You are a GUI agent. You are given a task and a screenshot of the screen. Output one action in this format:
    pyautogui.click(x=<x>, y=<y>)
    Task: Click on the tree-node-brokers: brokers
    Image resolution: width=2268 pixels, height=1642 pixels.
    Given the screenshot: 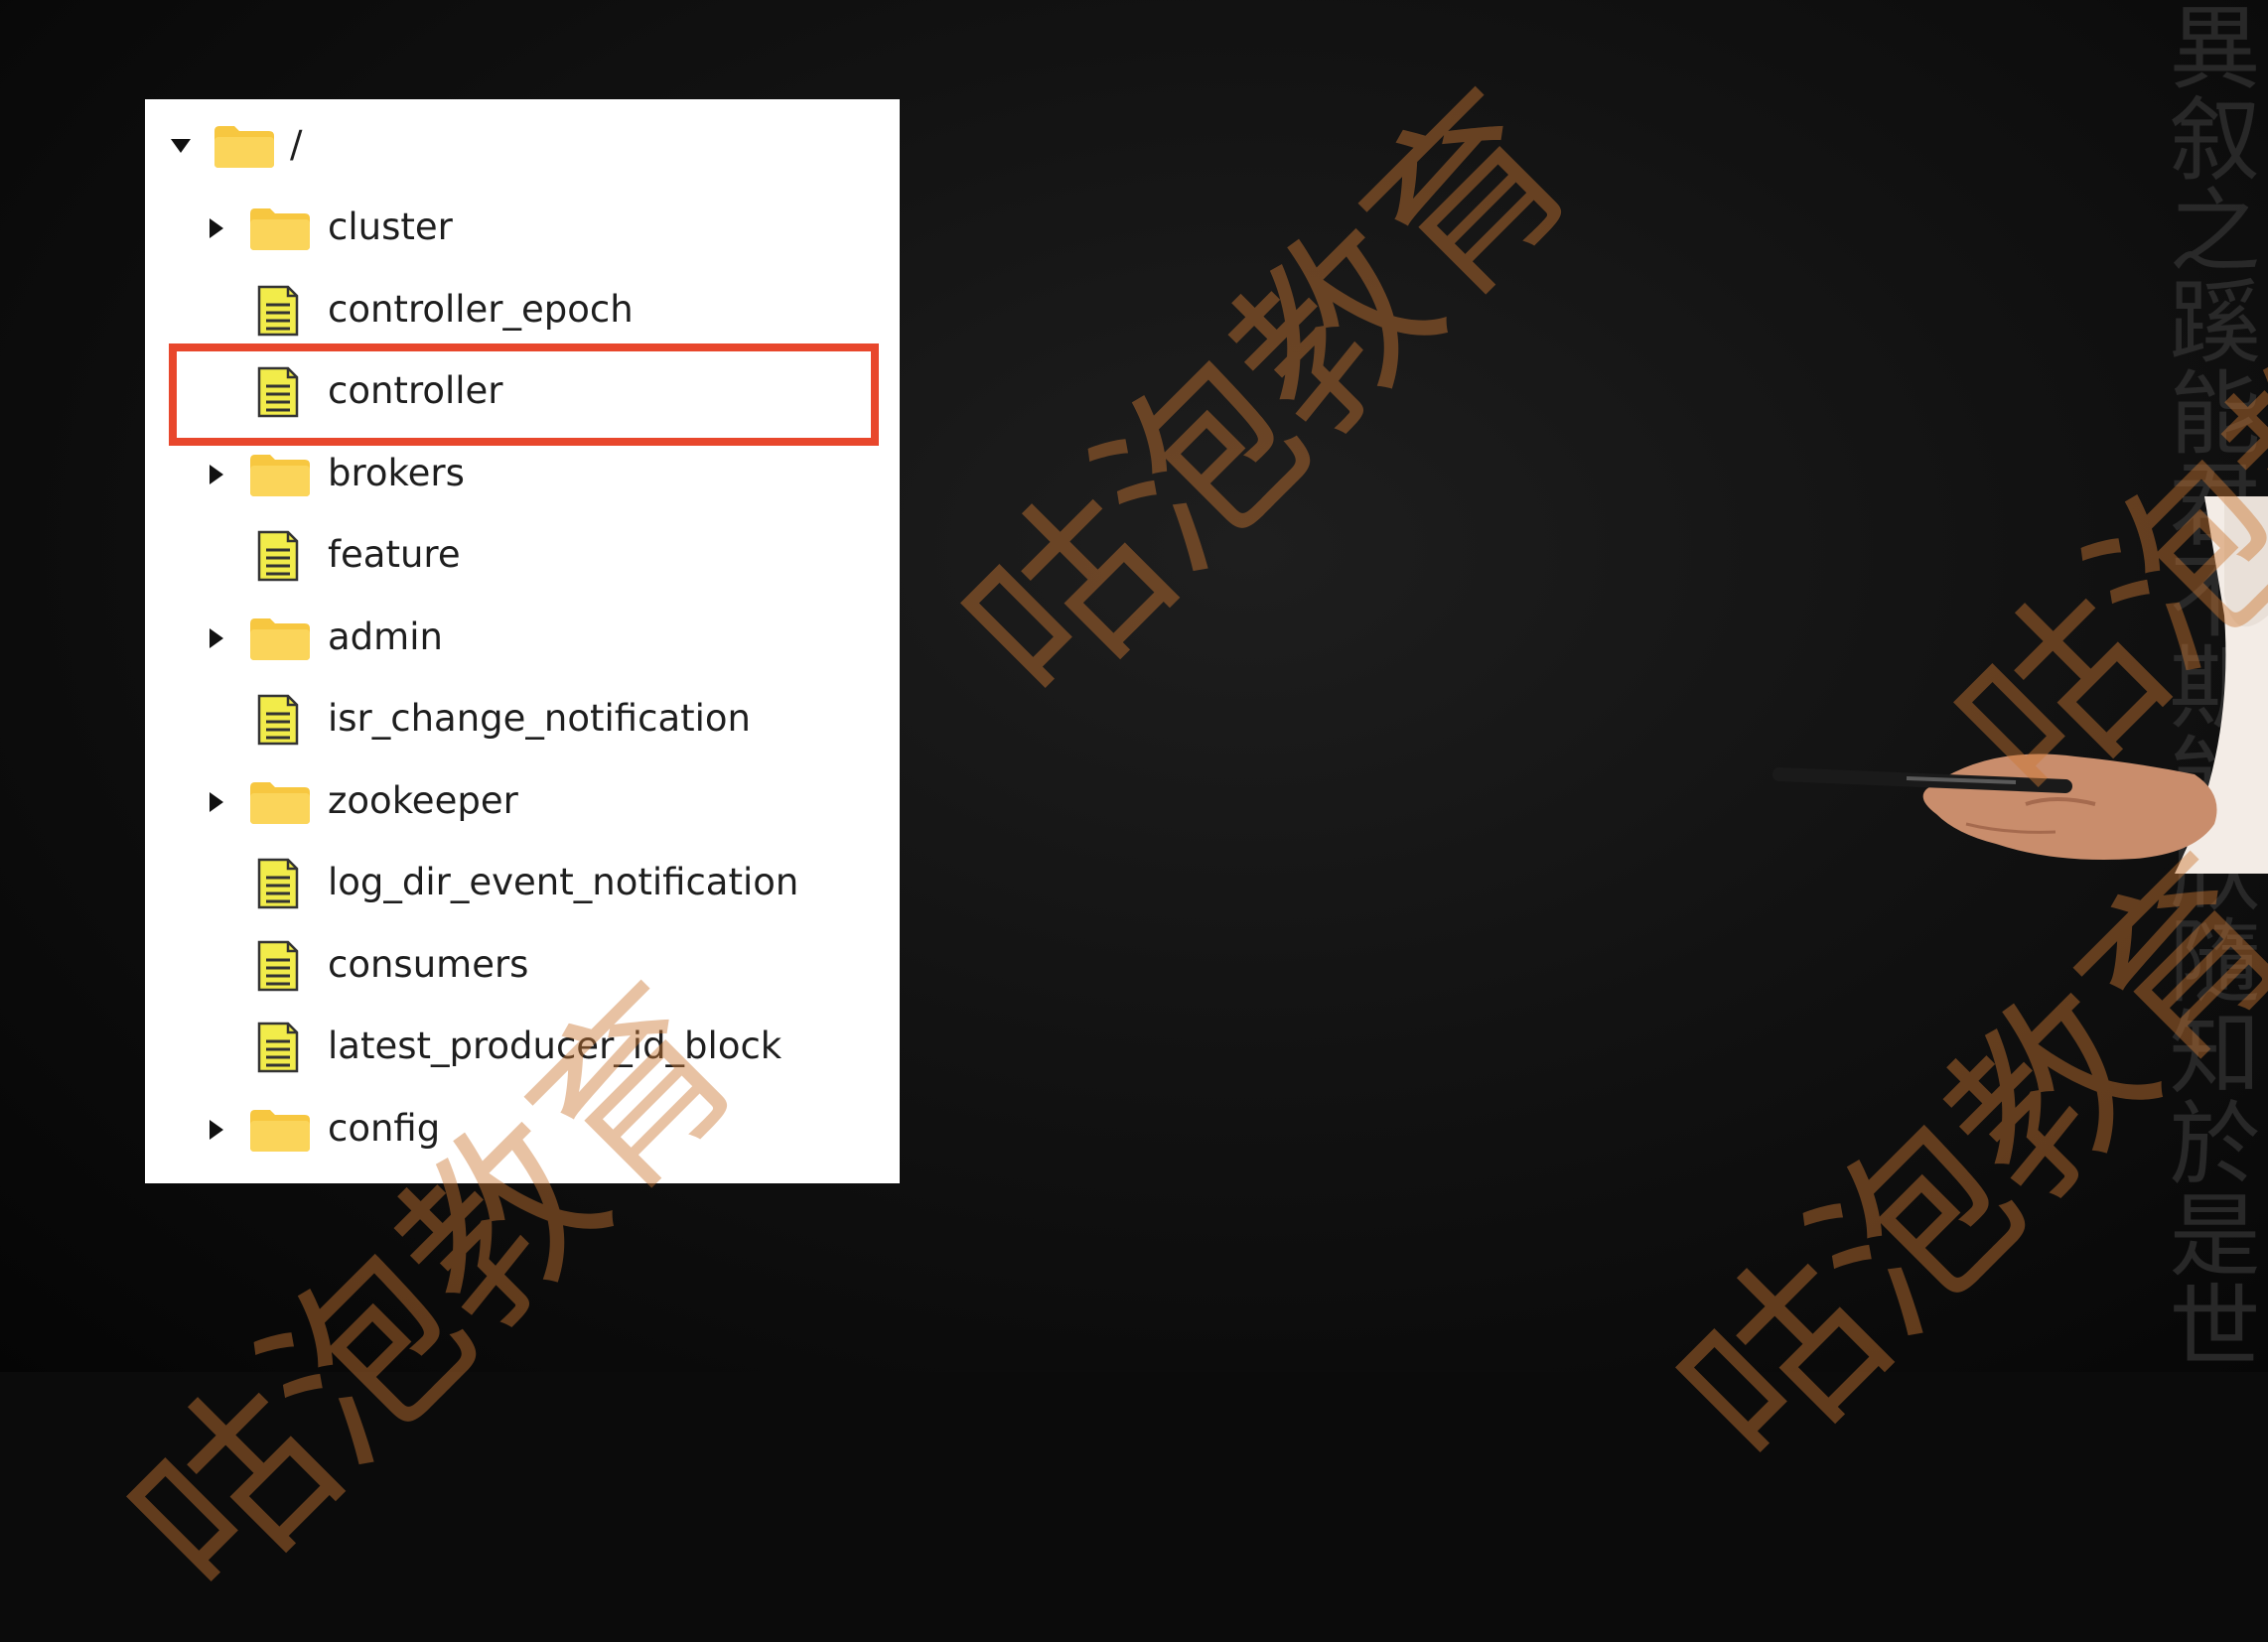 What is the action you would take?
    pyautogui.click(x=512, y=474)
    